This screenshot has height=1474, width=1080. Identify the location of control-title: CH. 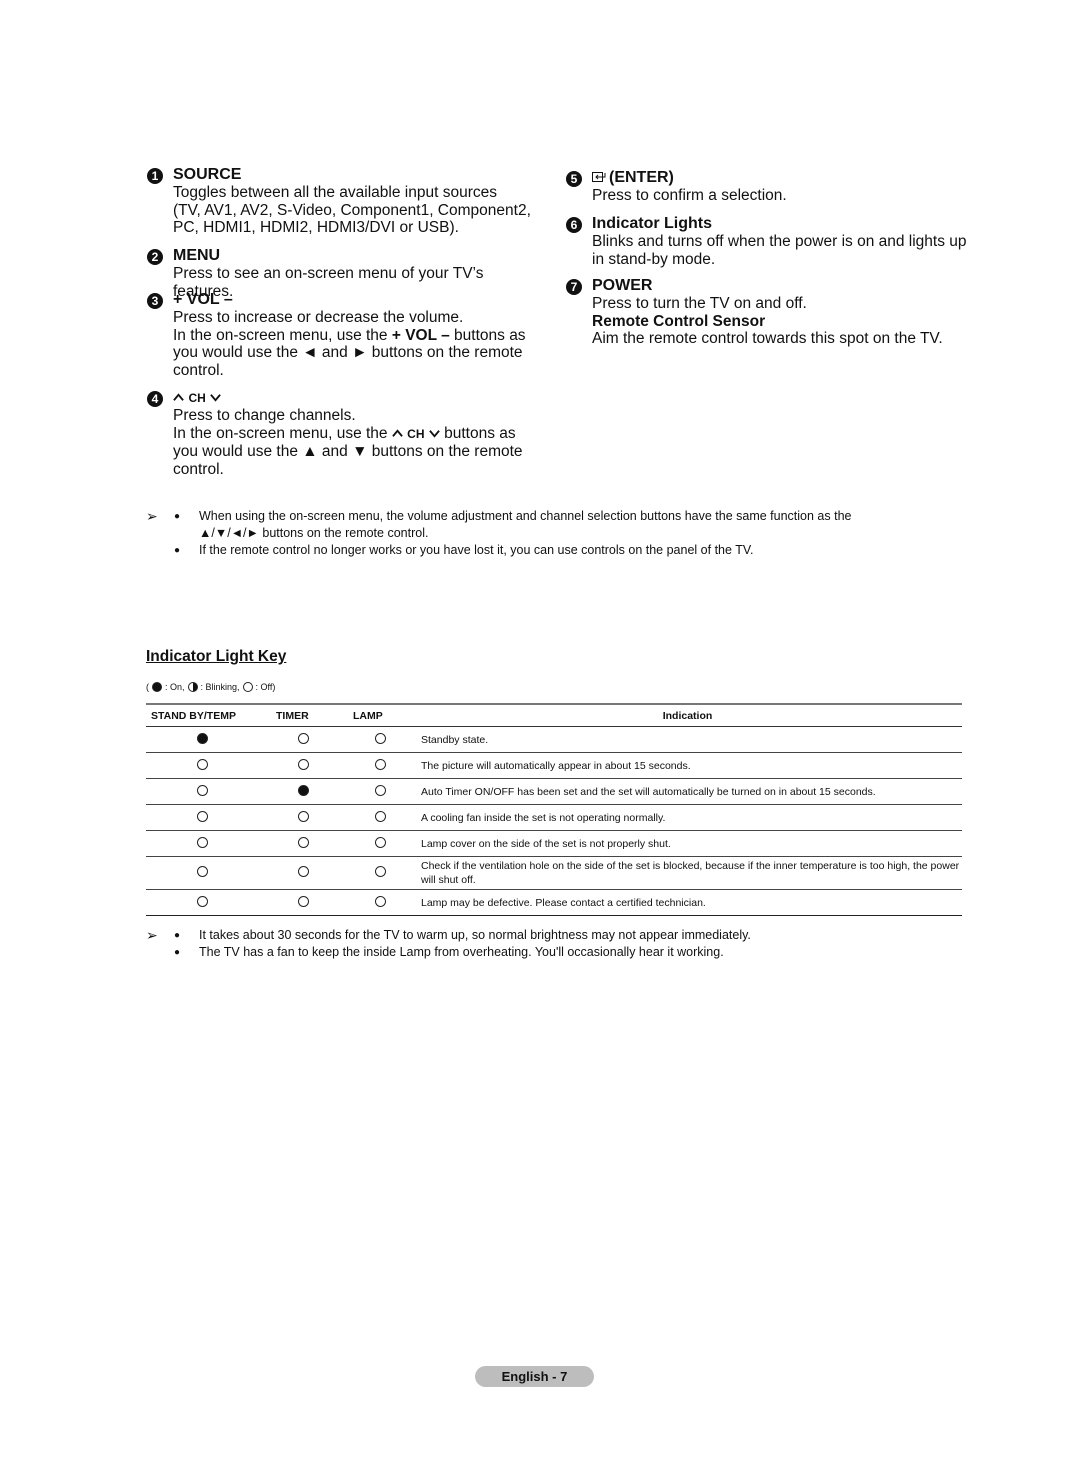
(347, 398).